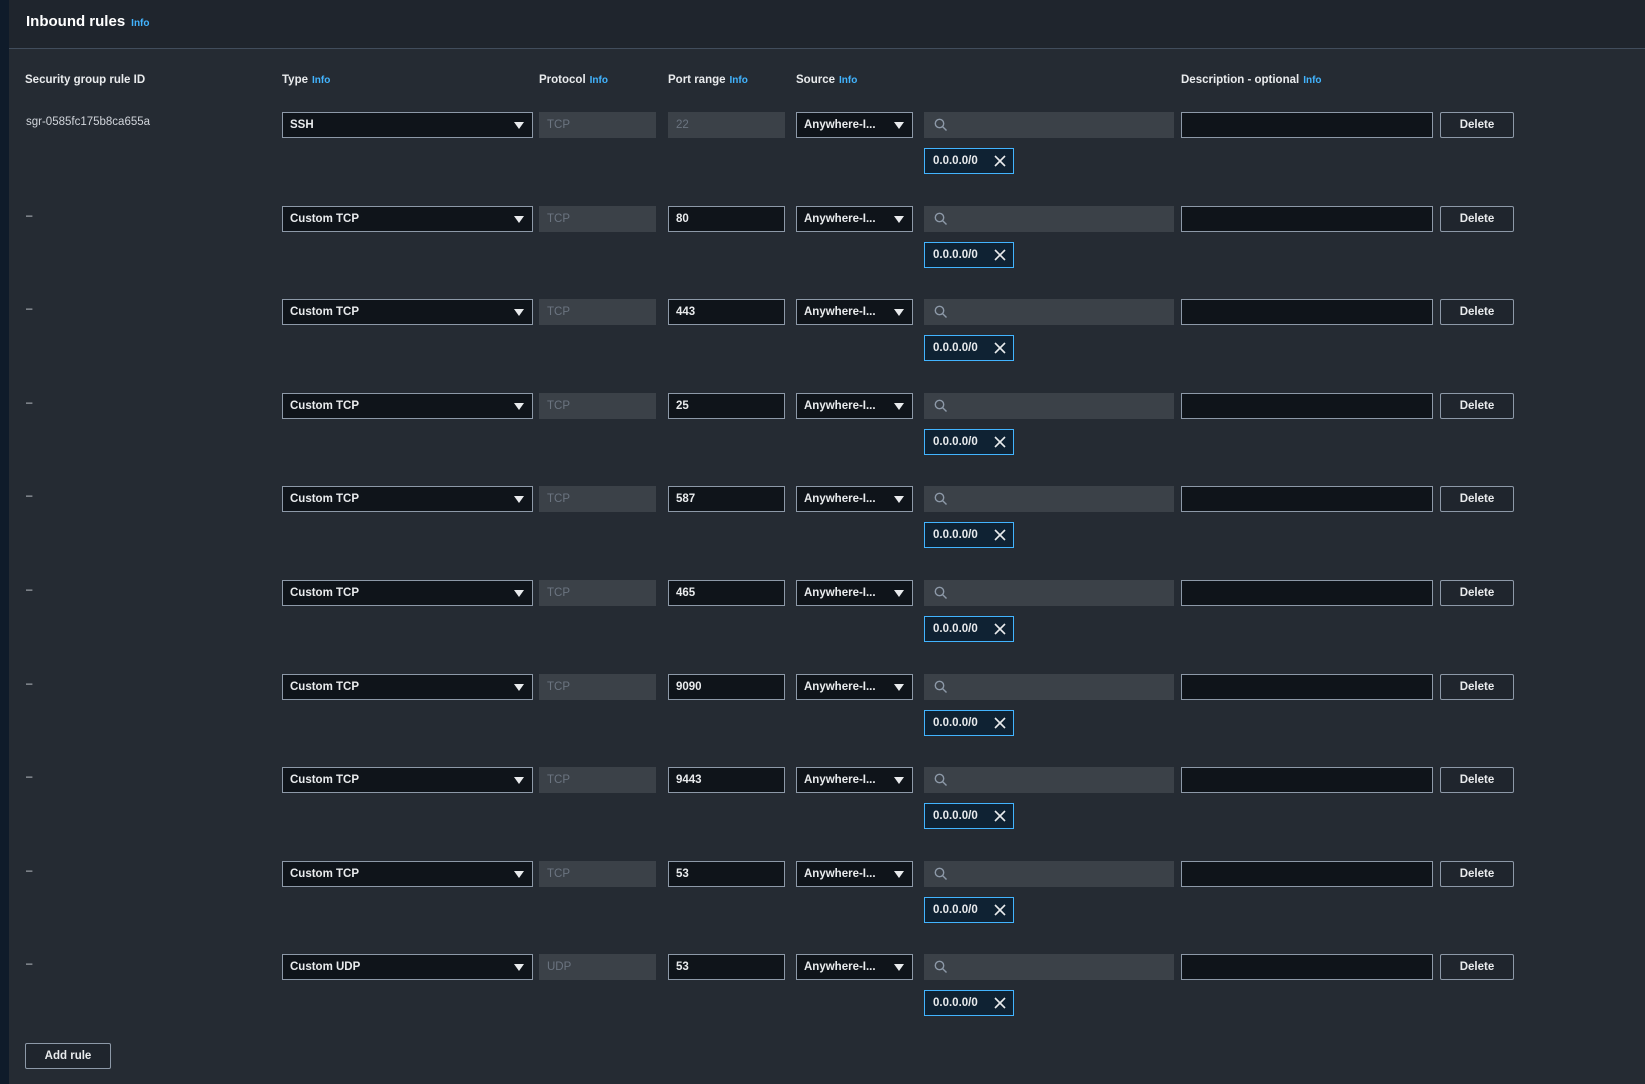 Image resolution: width=1645 pixels, height=1084 pixels. What do you see at coordinates (1240, 80) in the screenshot?
I see `col-description-label: Description - optional` at bounding box center [1240, 80].